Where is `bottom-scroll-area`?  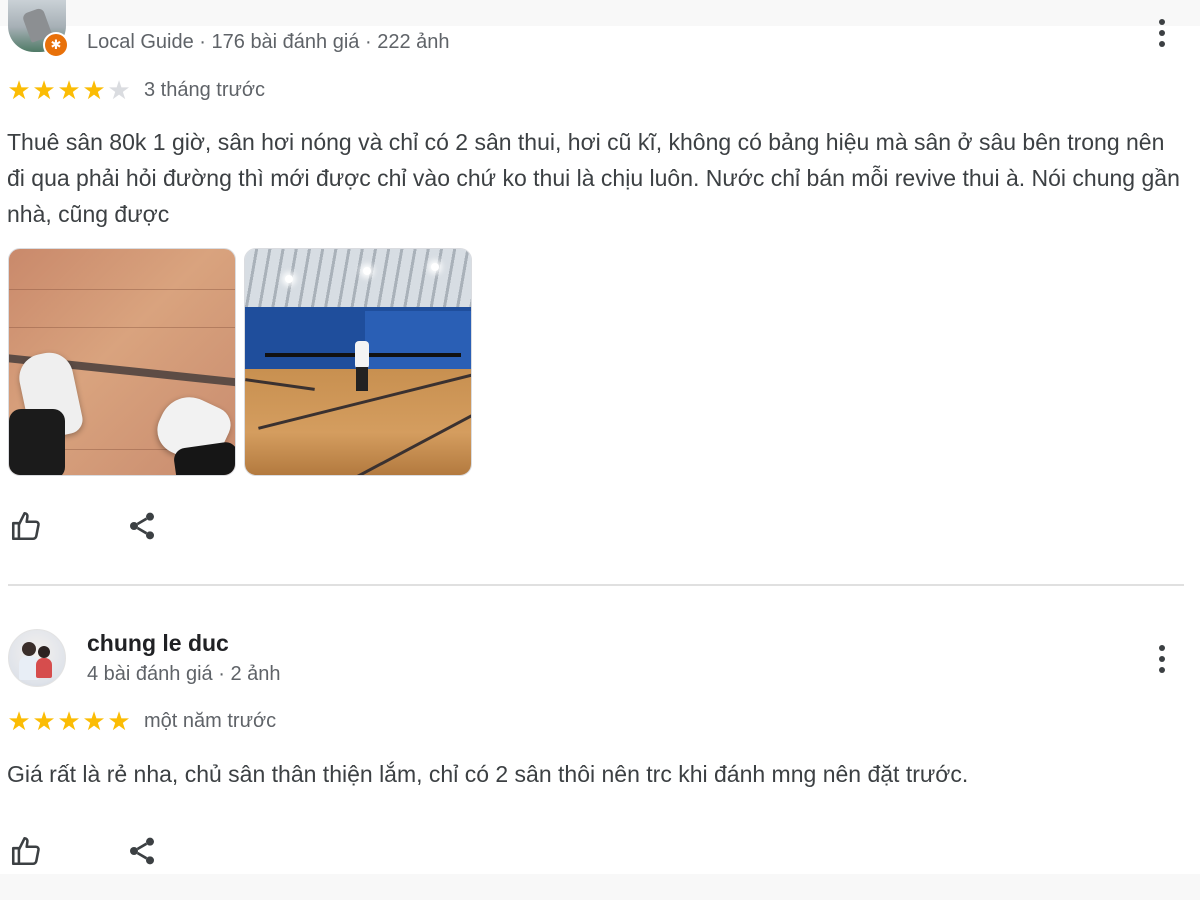
bottom-scroll-area is located at coordinates (600, 887).